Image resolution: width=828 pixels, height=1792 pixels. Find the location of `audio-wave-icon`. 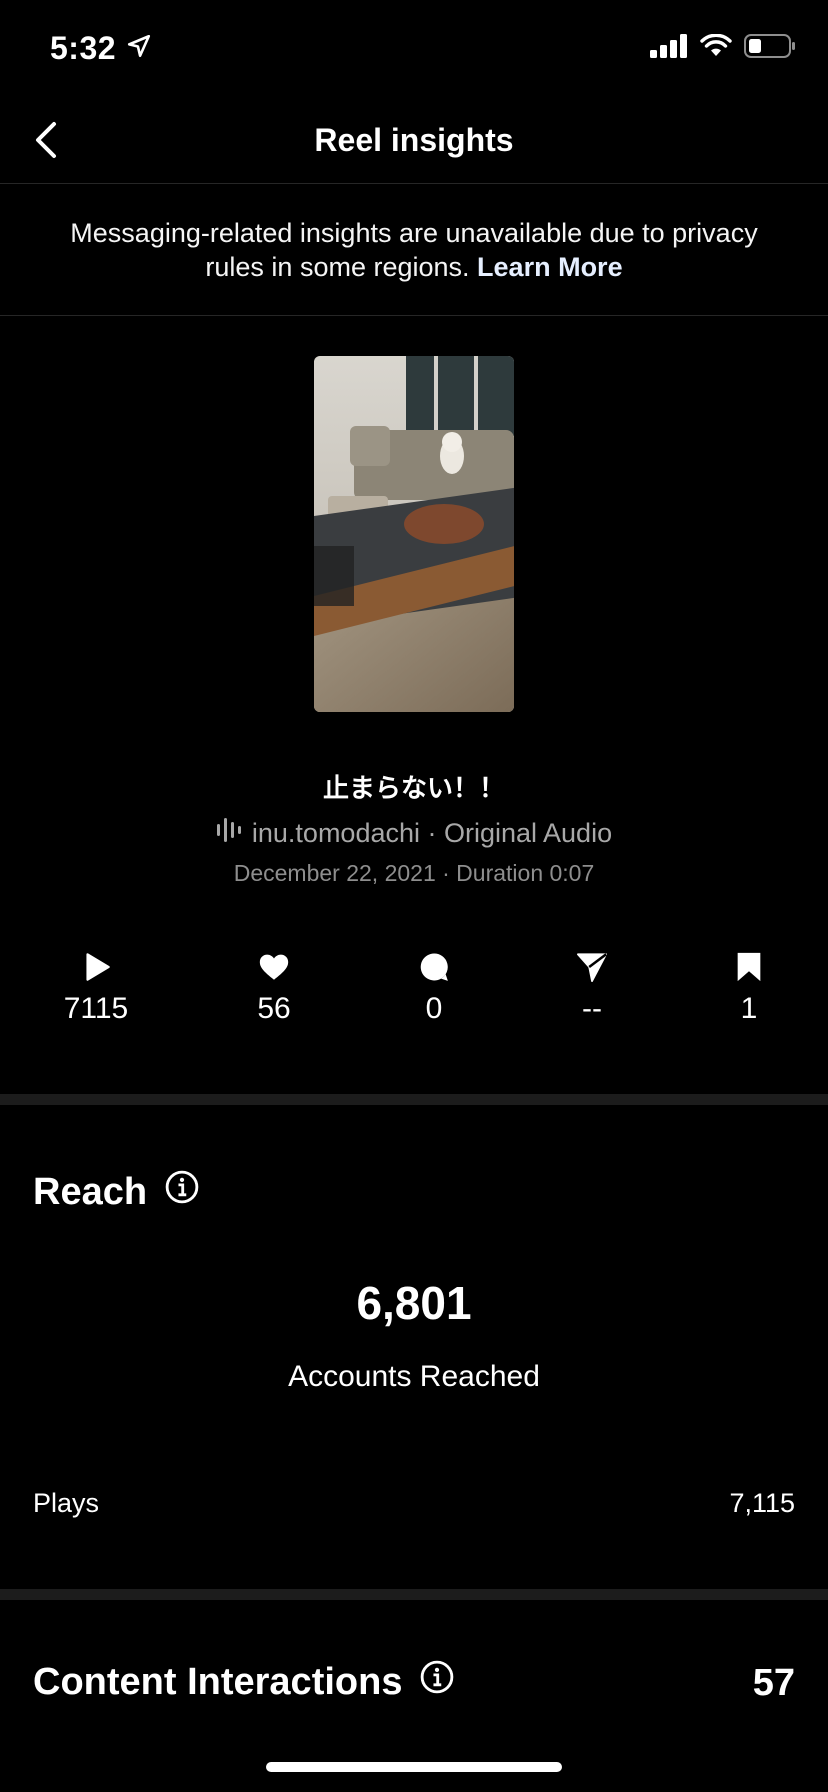

audio-wave-icon is located at coordinates (229, 833).